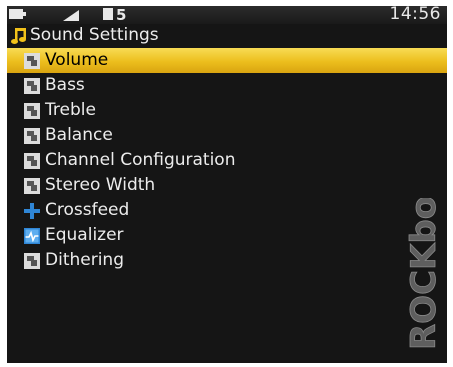 Image resolution: width=453 pixels, height=367 pixels. I want to click on crossfeed-icon, so click(32, 211).